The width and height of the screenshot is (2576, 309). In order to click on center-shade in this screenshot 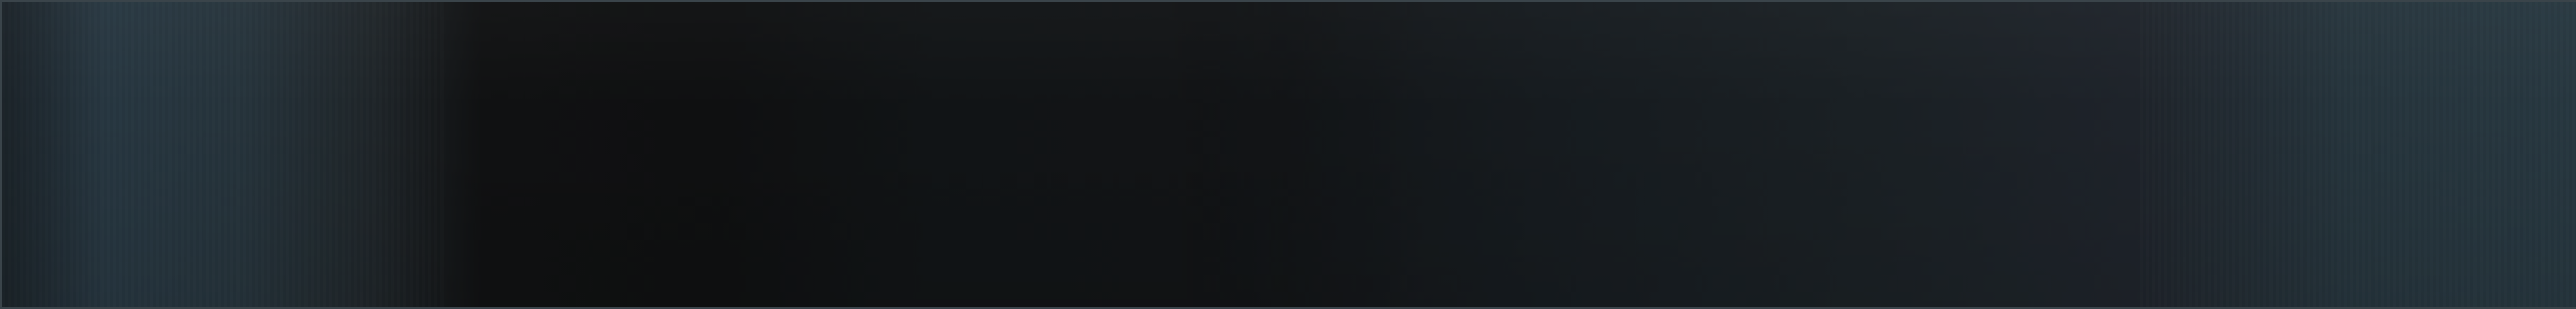, I will do `click(1289, 154)`.